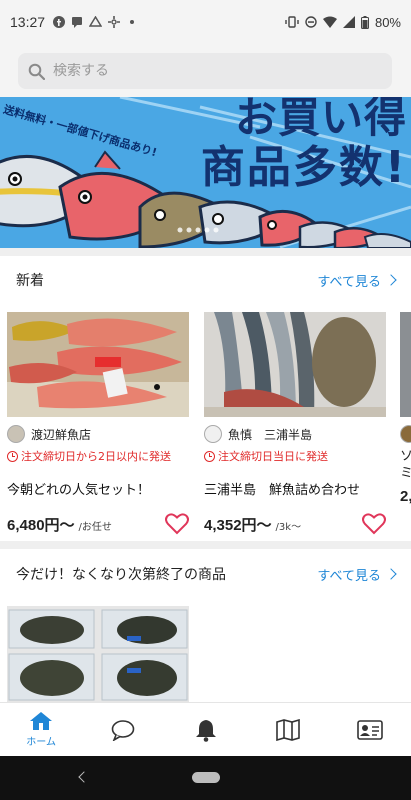 The height and width of the screenshot is (800, 411). Describe the element at coordinates (238, 525) in the screenshot. I see `product-price: 4,352円〜` at that location.